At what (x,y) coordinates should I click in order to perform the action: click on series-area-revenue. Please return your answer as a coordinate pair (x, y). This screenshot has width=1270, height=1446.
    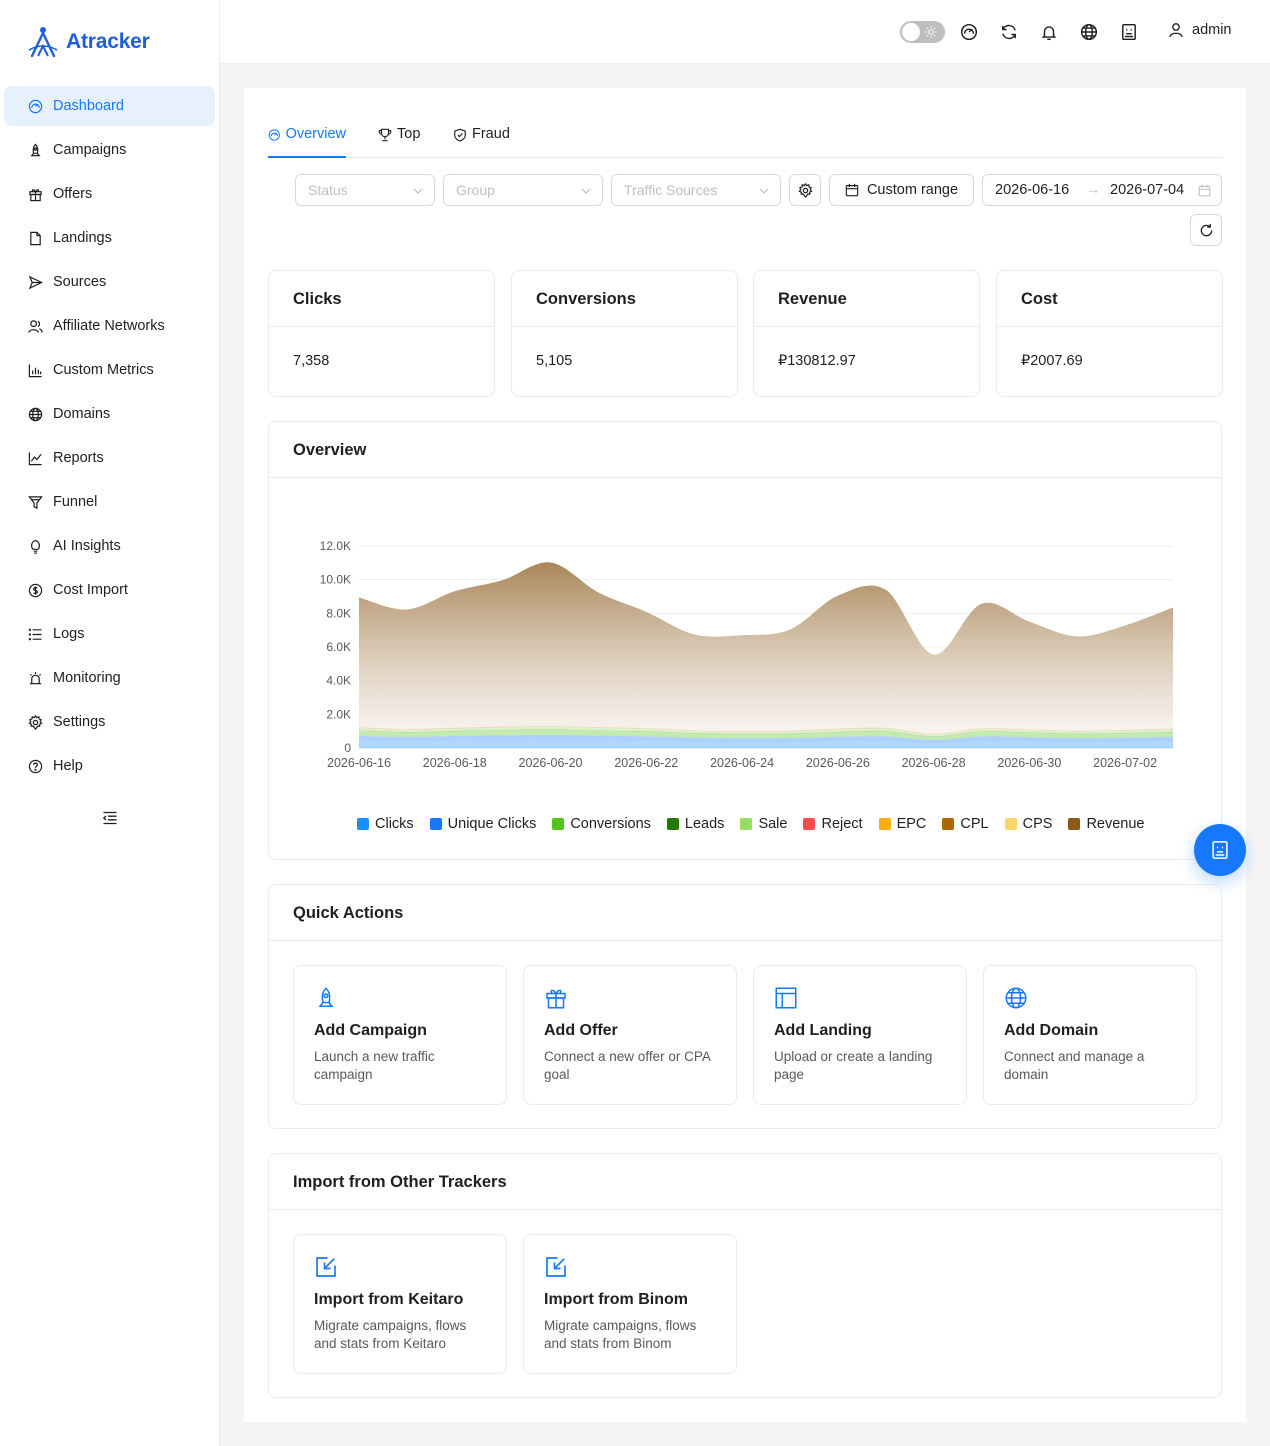
    Looking at the image, I should click on (766, 648).